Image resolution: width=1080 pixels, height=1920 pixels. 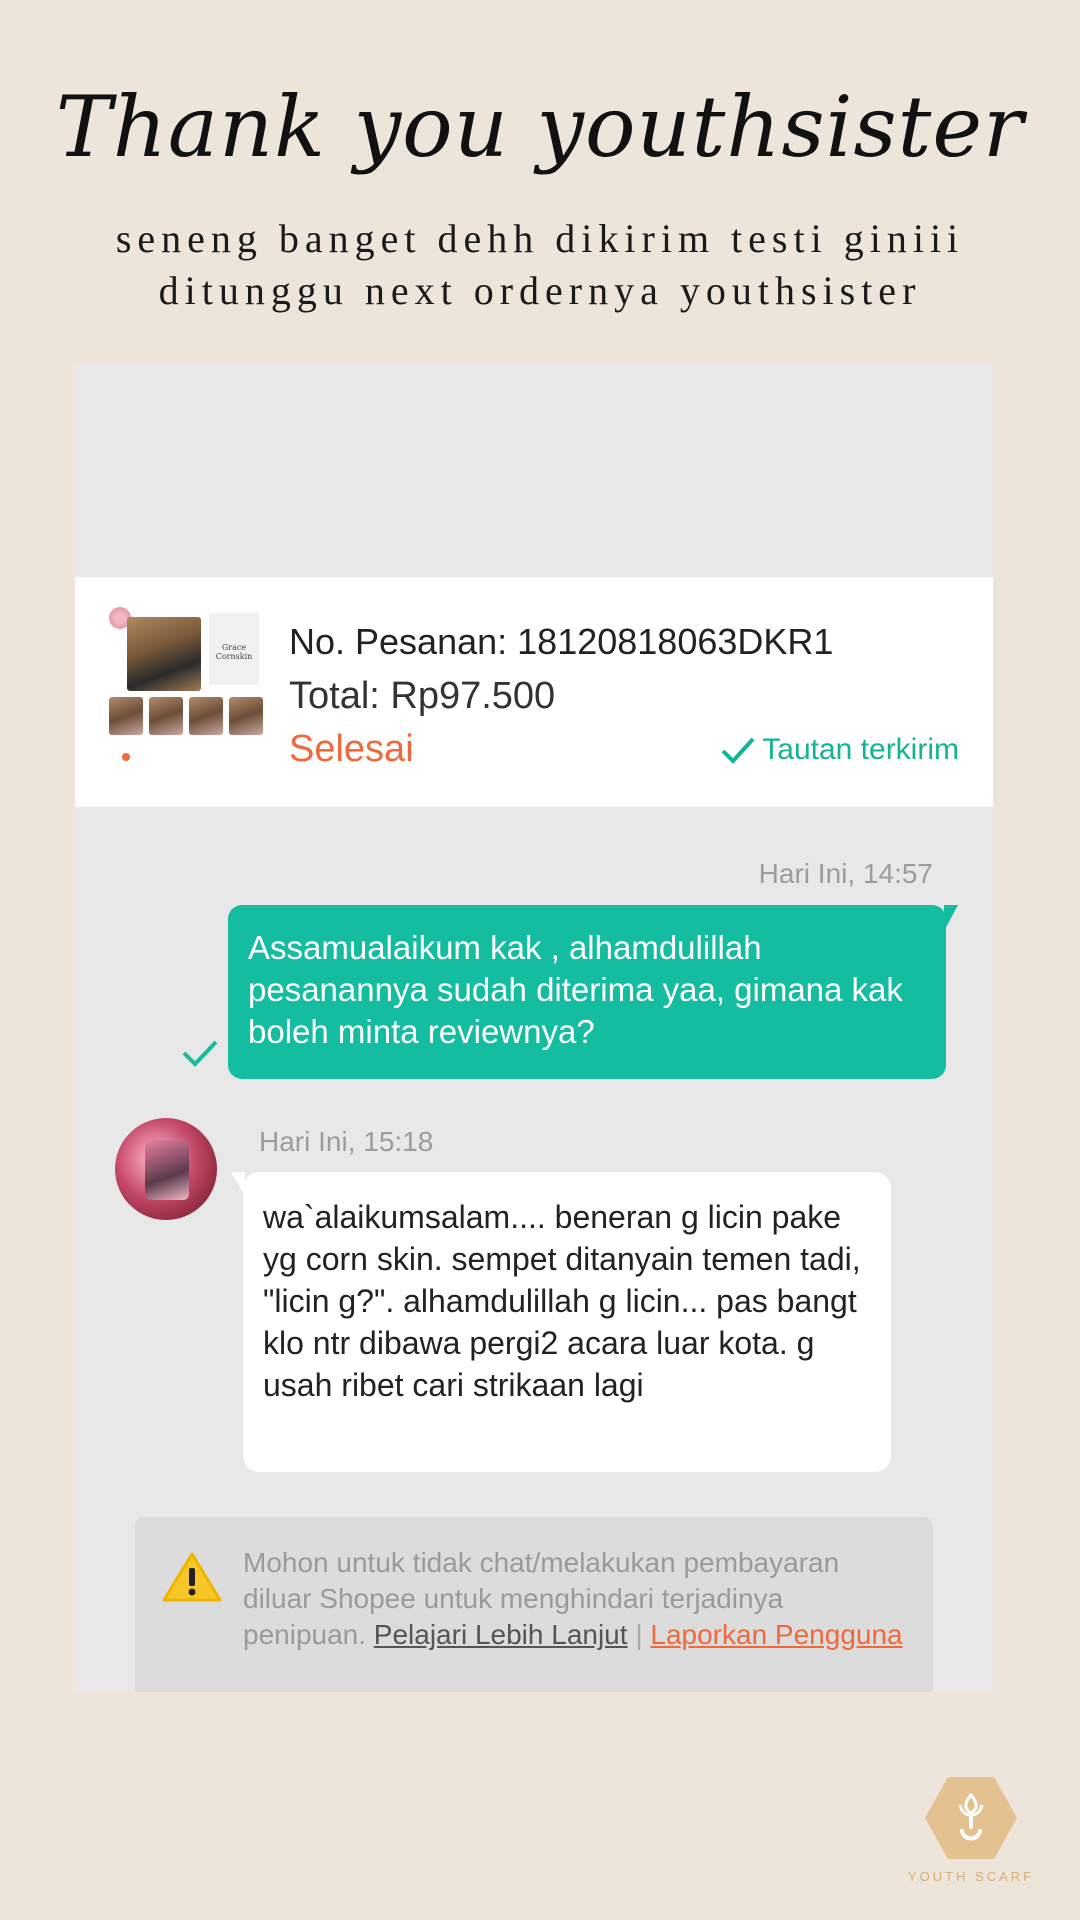 I want to click on page-title: Thank you youthsister, so click(x=540, y=127).